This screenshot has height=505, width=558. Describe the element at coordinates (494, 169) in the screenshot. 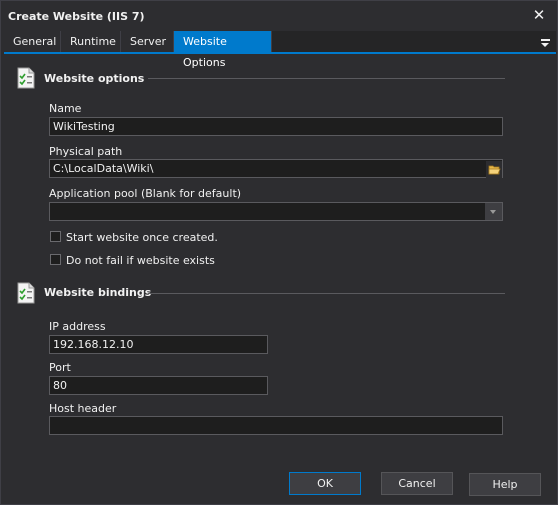

I see `folder-icon` at that location.